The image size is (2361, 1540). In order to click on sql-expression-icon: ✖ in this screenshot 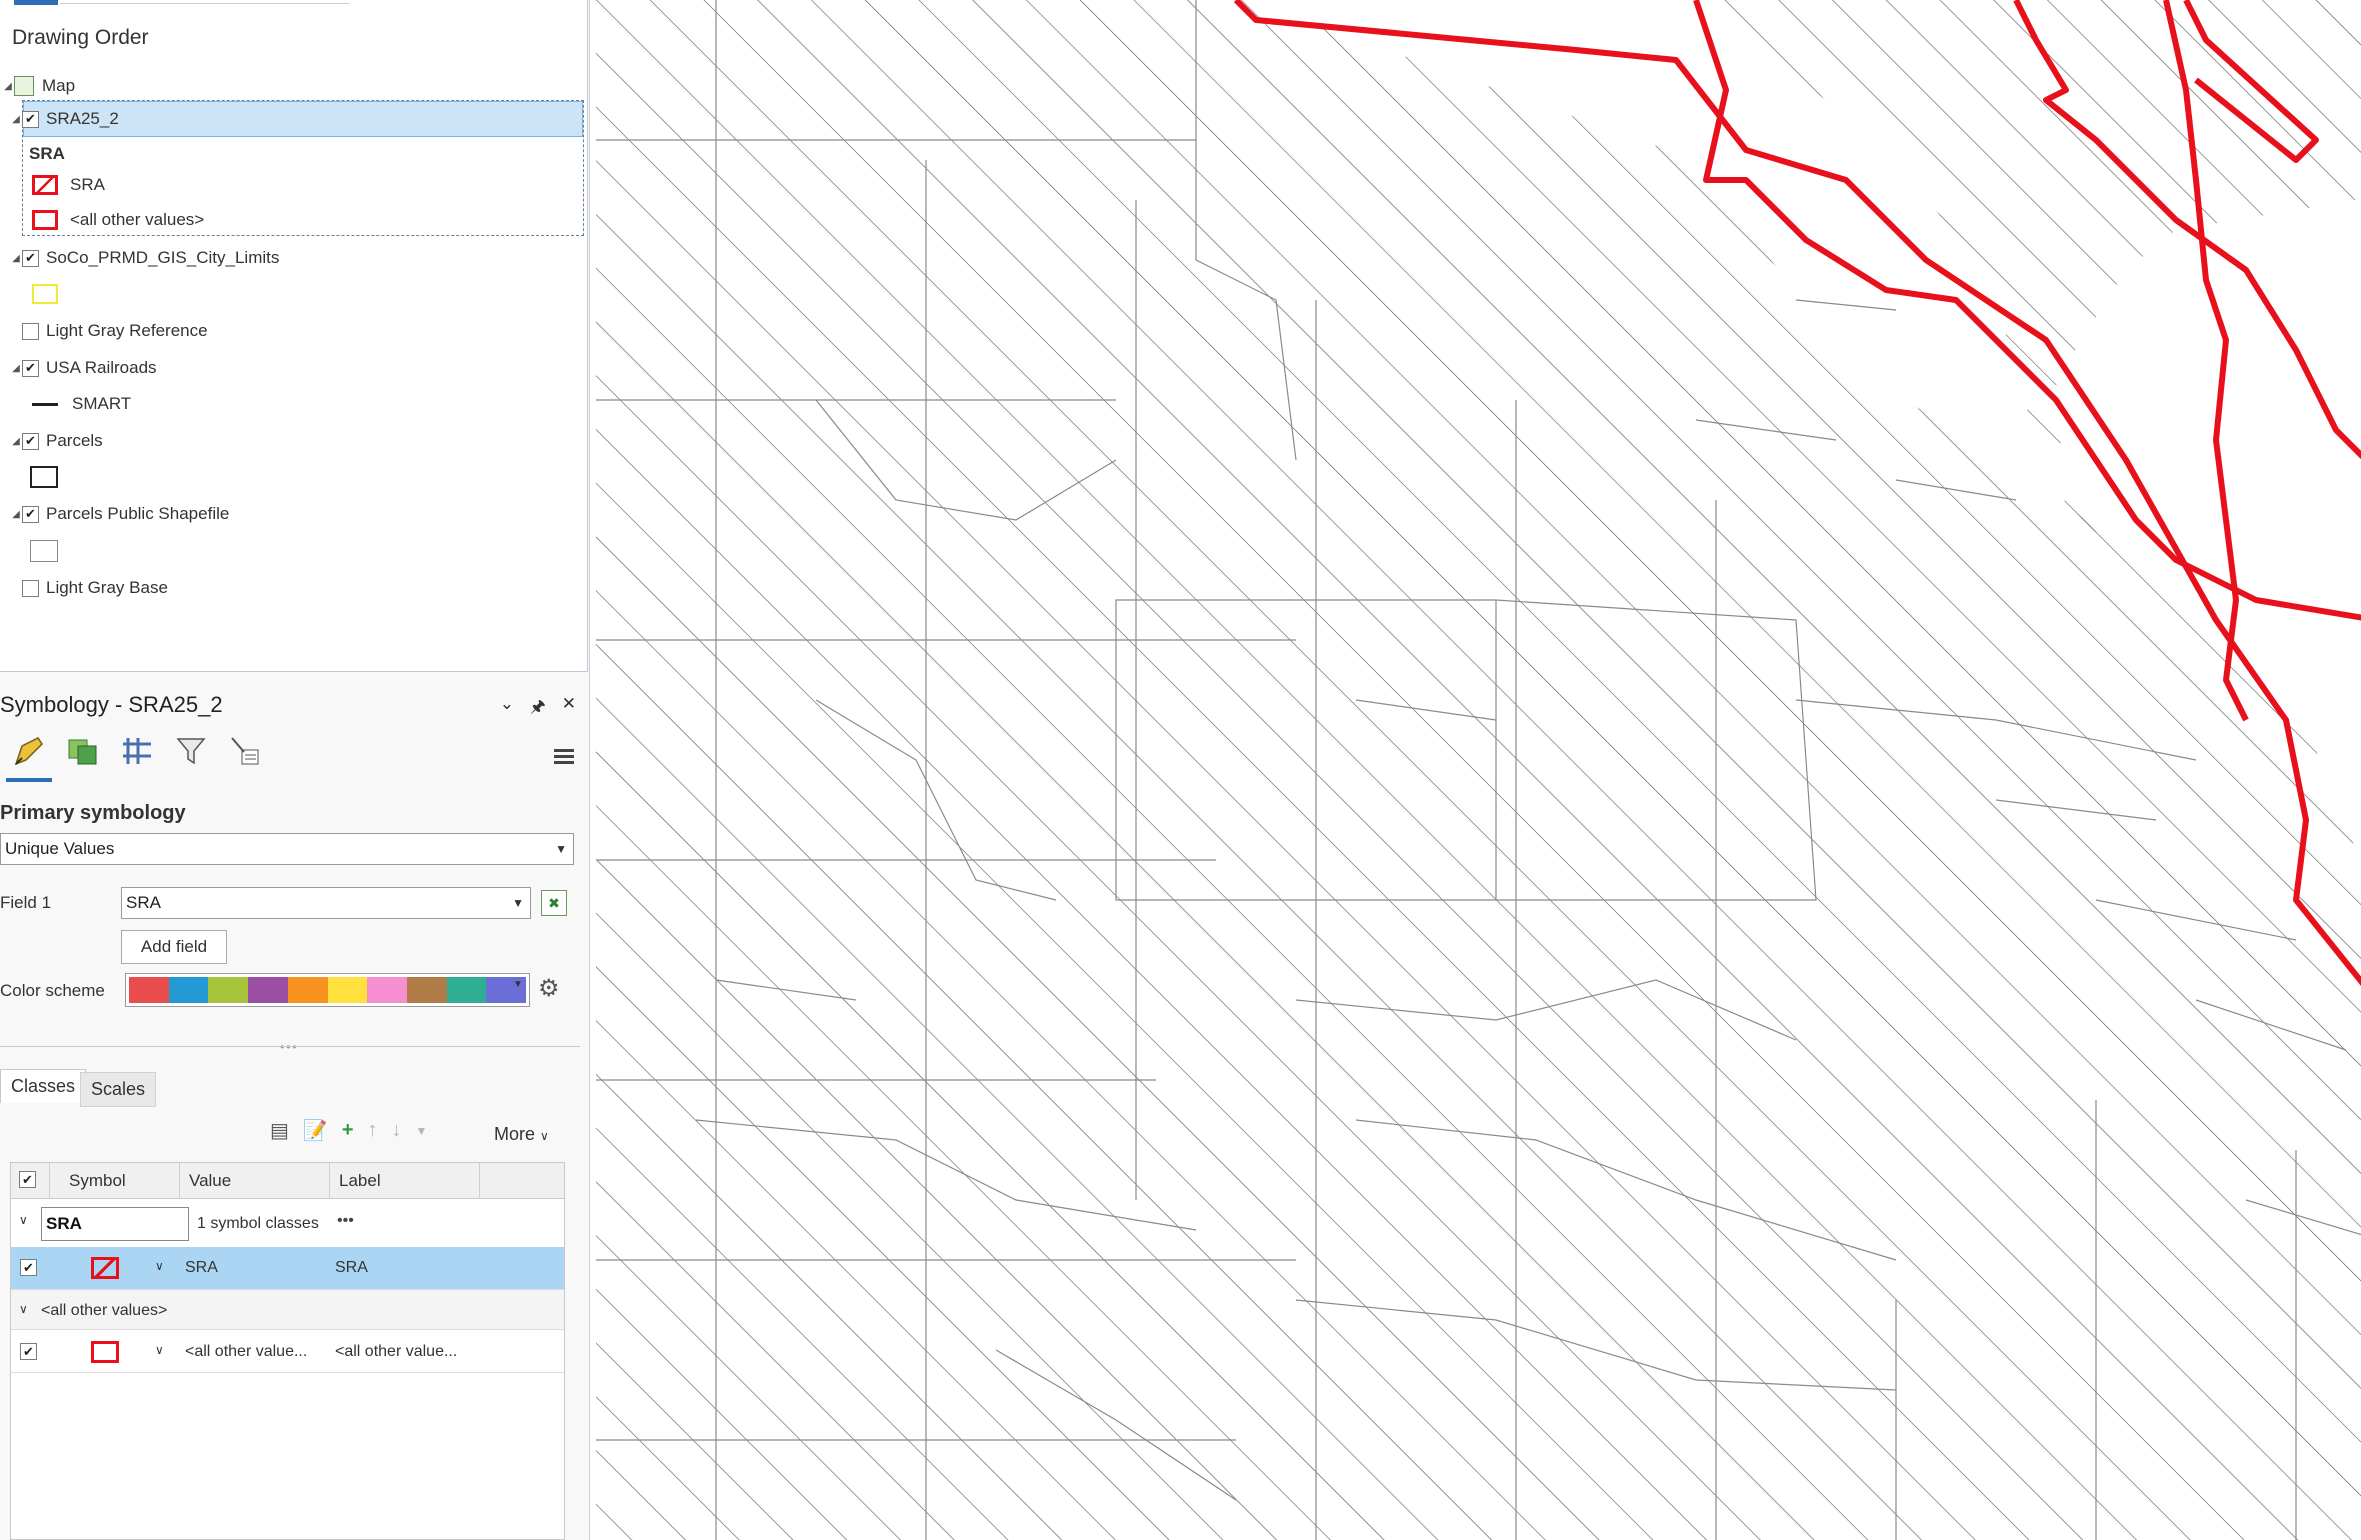, I will do `click(554, 903)`.